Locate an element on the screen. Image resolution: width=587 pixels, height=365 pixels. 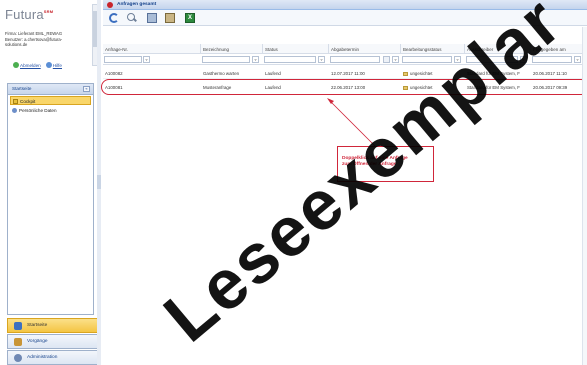
tab-administration: Administration is located at coordinates (53, 357).